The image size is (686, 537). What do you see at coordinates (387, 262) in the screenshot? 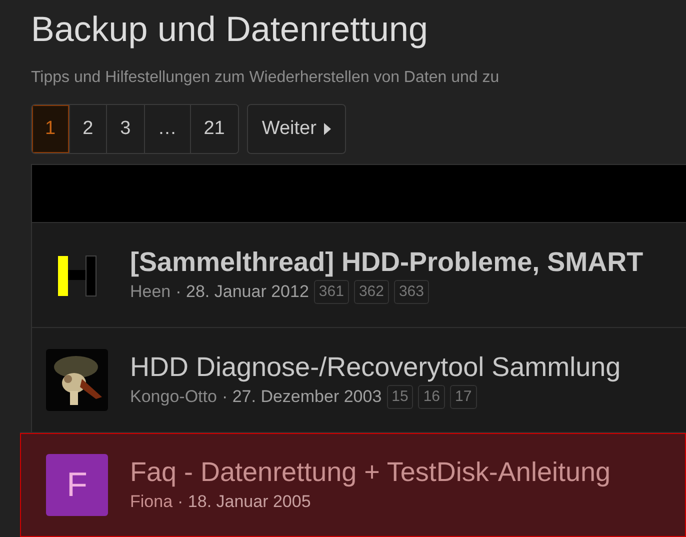
I see `thread-title: [Sammelthread] HDD-Probleme, SMART` at bounding box center [387, 262].